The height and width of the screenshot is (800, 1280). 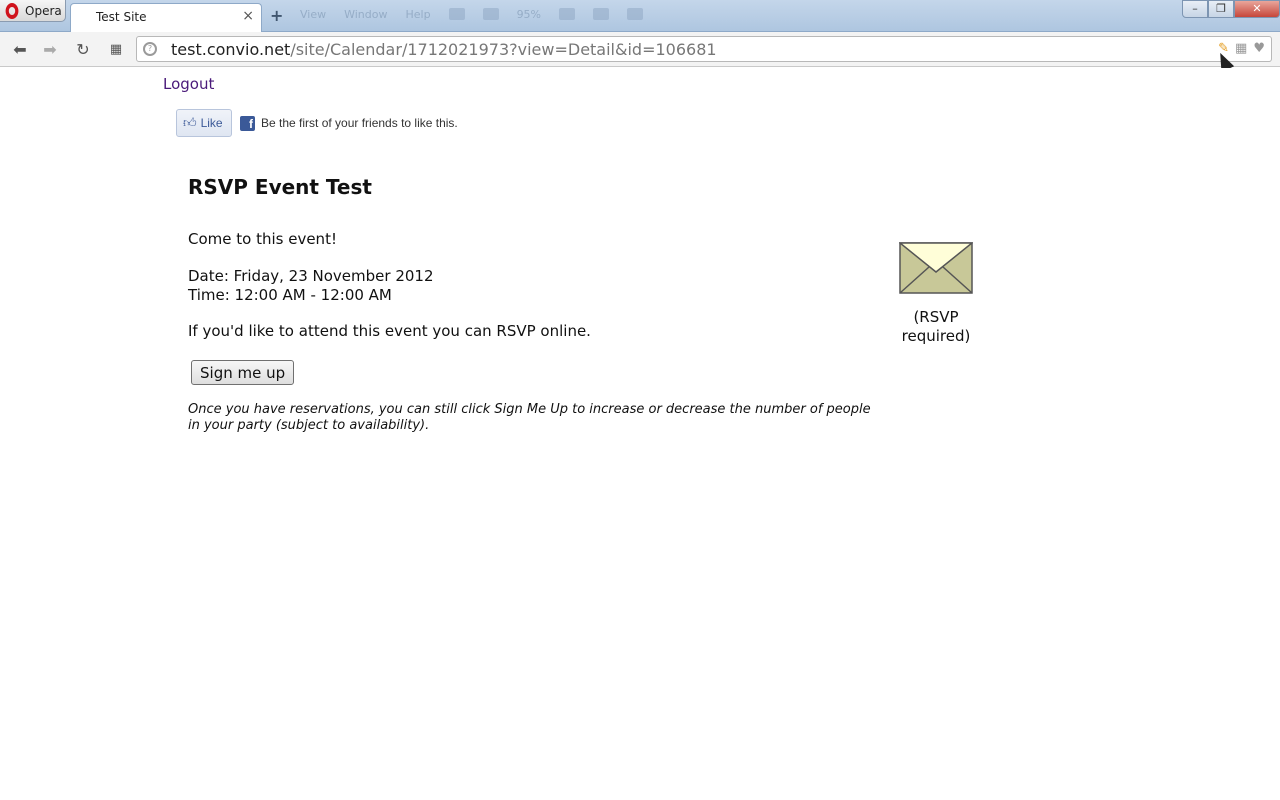 I want to click on opera-logo-icon, so click(x=12, y=10).